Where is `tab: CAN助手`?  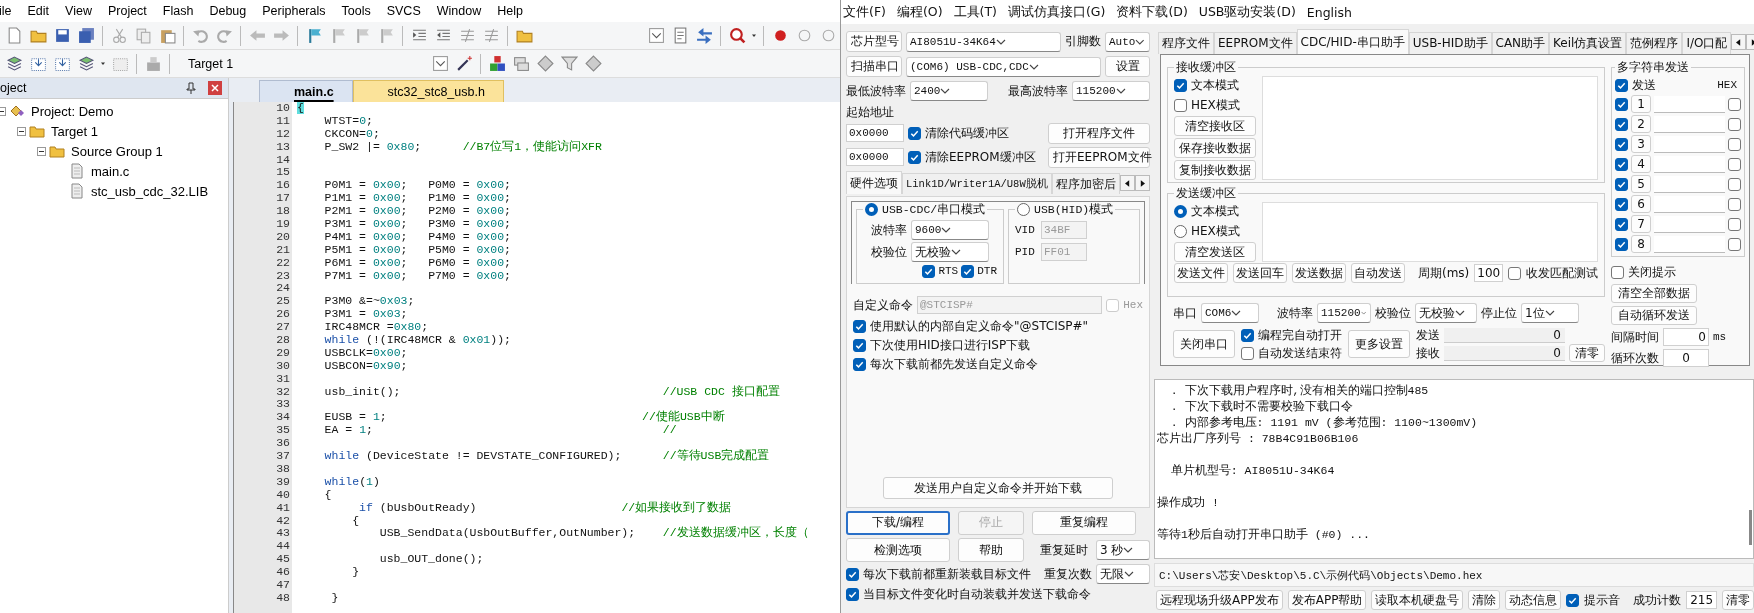 tab: CAN助手 is located at coordinates (1520, 43).